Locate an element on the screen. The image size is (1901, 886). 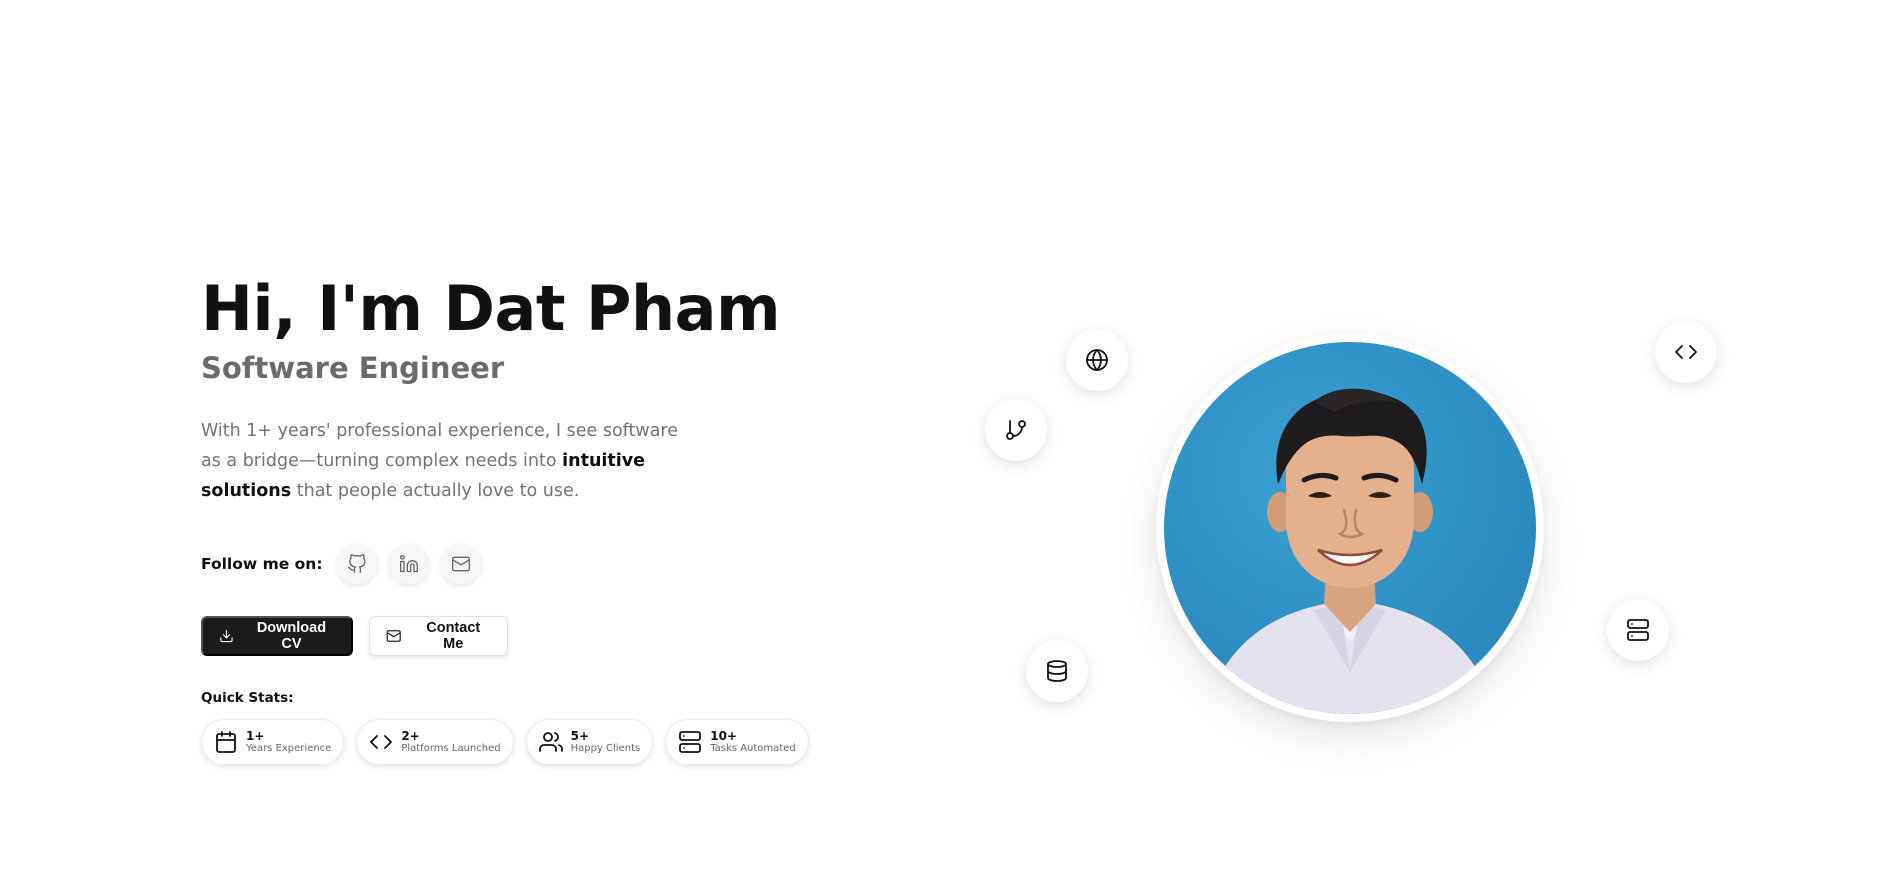
floating-git-branch-button is located at coordinates (1016, 430).